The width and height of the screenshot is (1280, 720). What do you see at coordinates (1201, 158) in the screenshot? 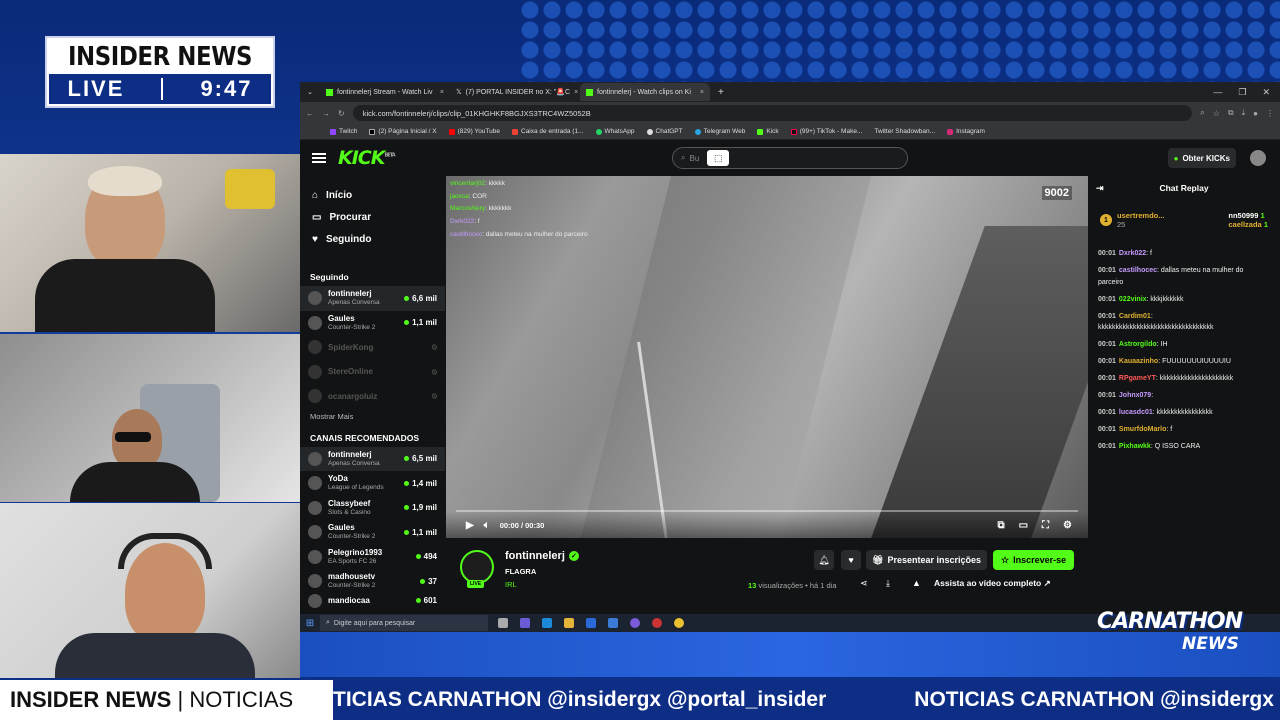
I see `get-kicks-button: ● Obter KICKs` at bounding box center [1201, 158].